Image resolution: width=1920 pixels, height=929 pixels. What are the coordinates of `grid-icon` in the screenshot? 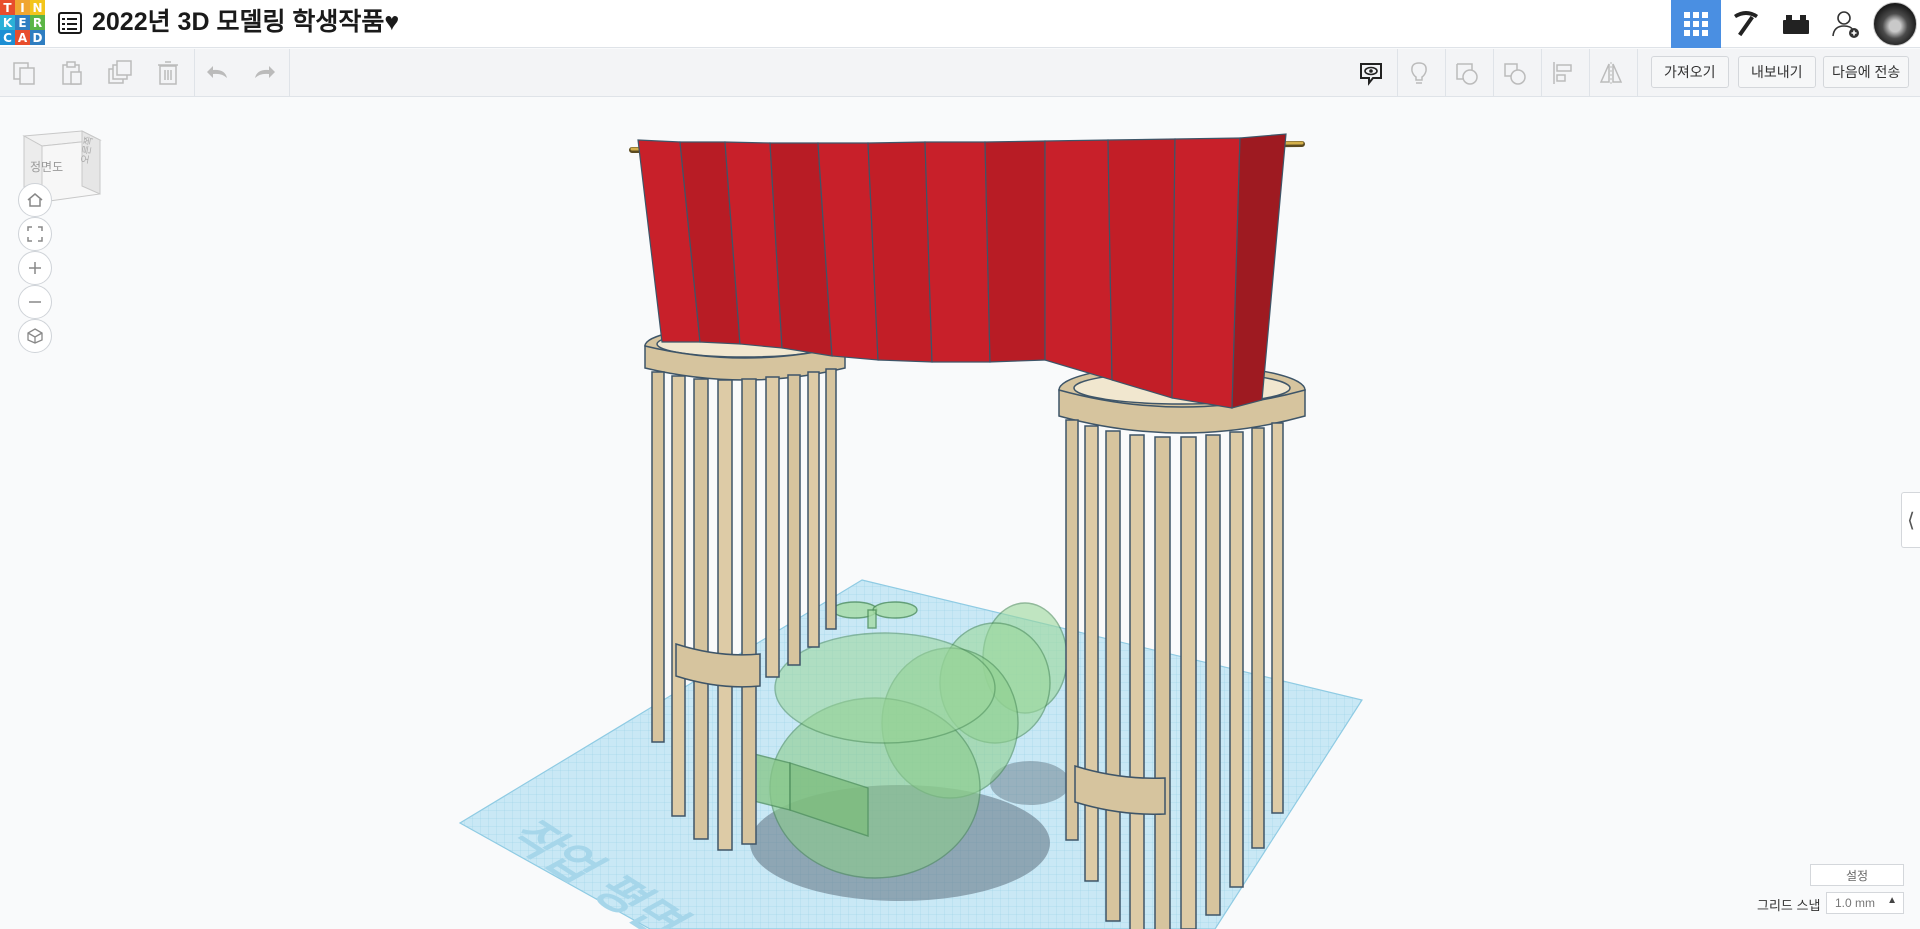 It's located at (1696, 24).